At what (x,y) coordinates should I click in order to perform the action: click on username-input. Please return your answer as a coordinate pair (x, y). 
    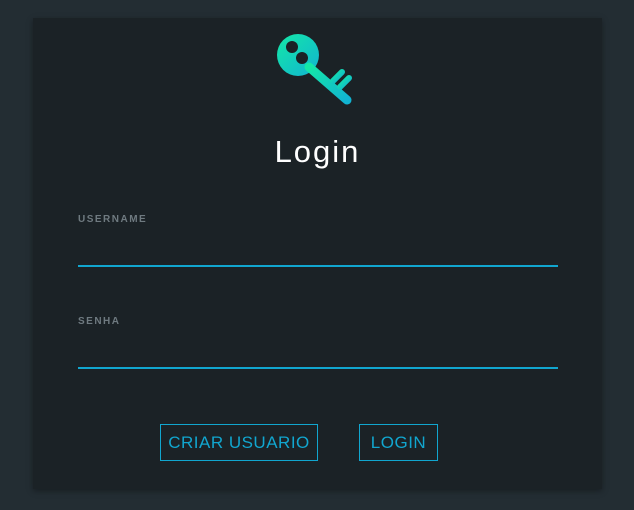
    Looking at the image, I should click on (318, 251).